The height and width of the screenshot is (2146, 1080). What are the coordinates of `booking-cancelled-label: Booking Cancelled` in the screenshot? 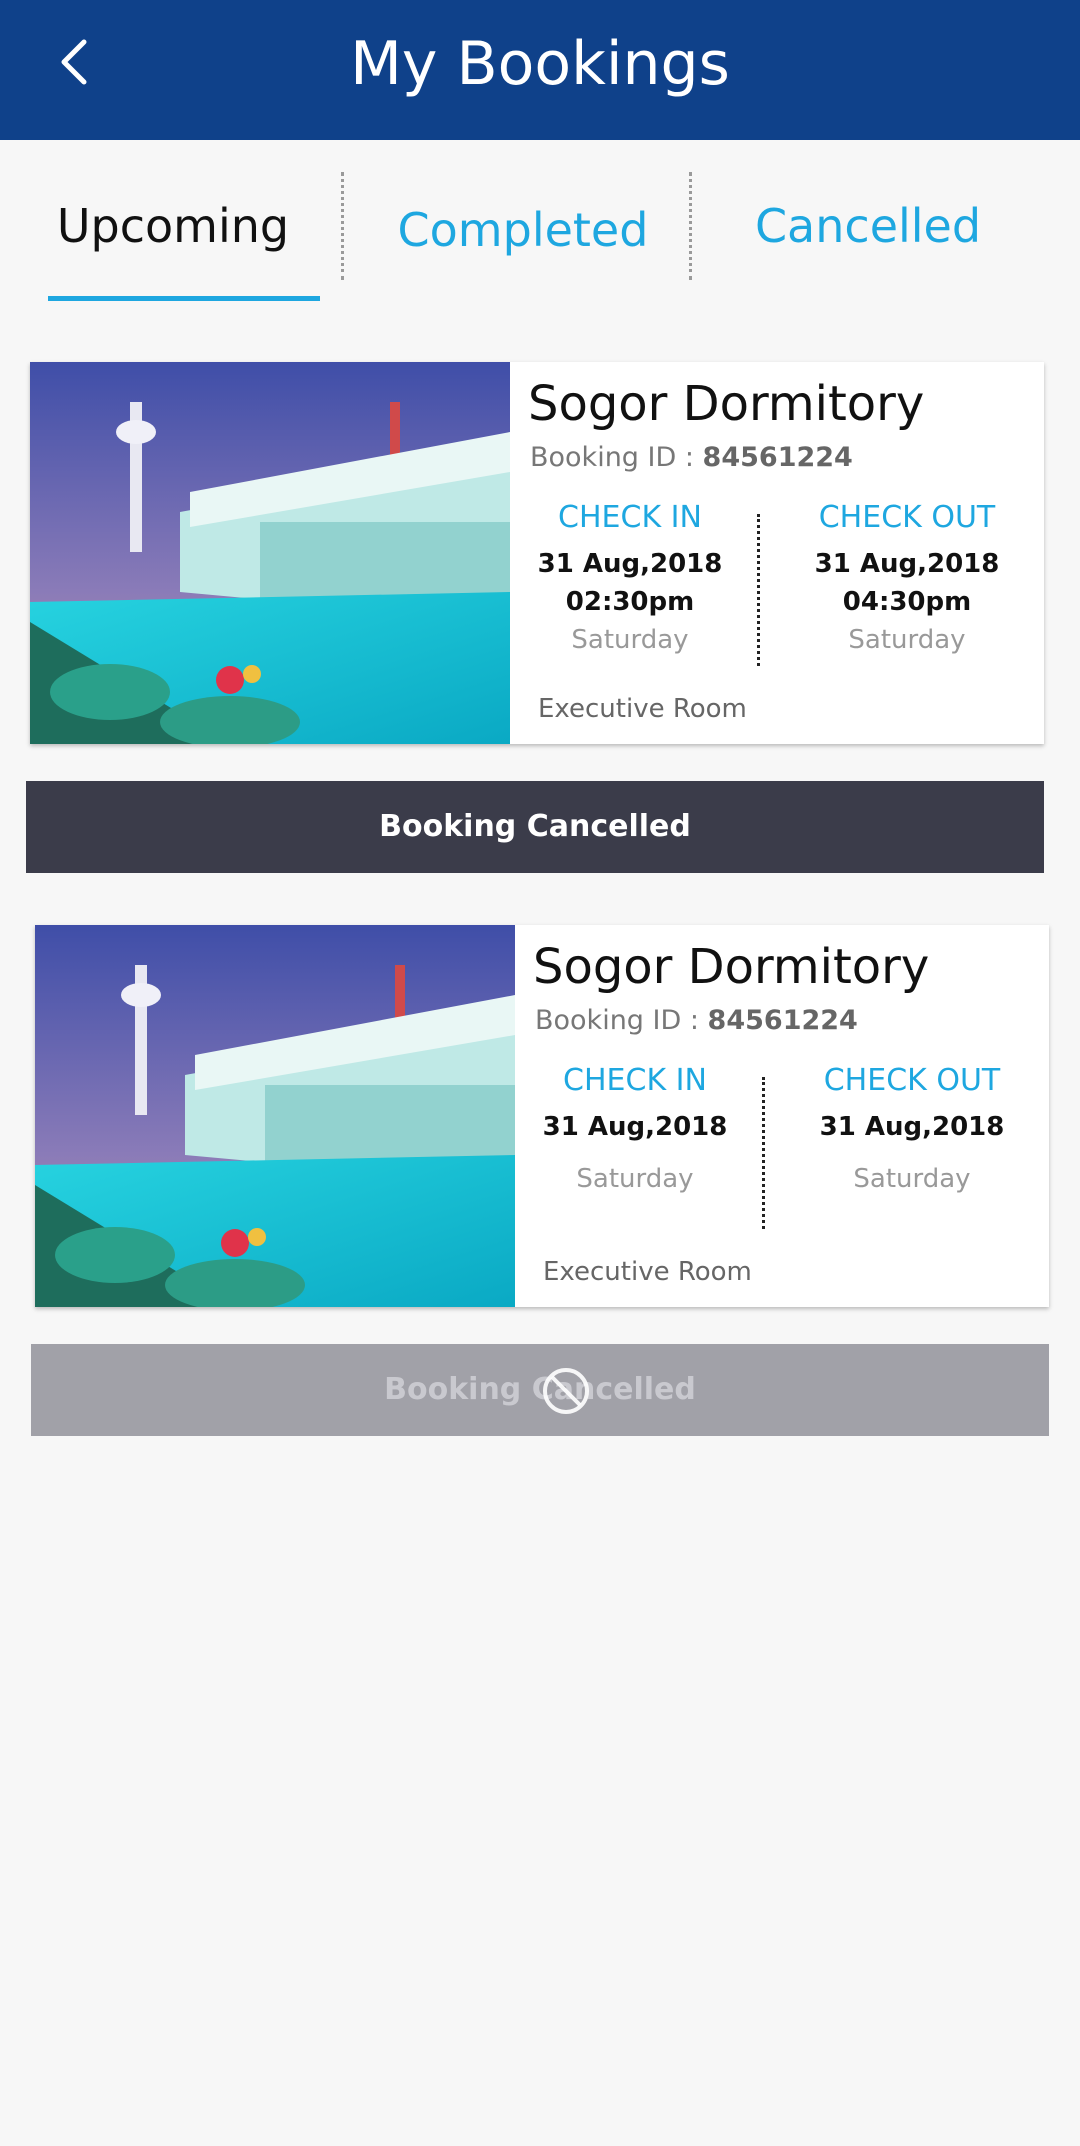 It's located at (540, 1389).